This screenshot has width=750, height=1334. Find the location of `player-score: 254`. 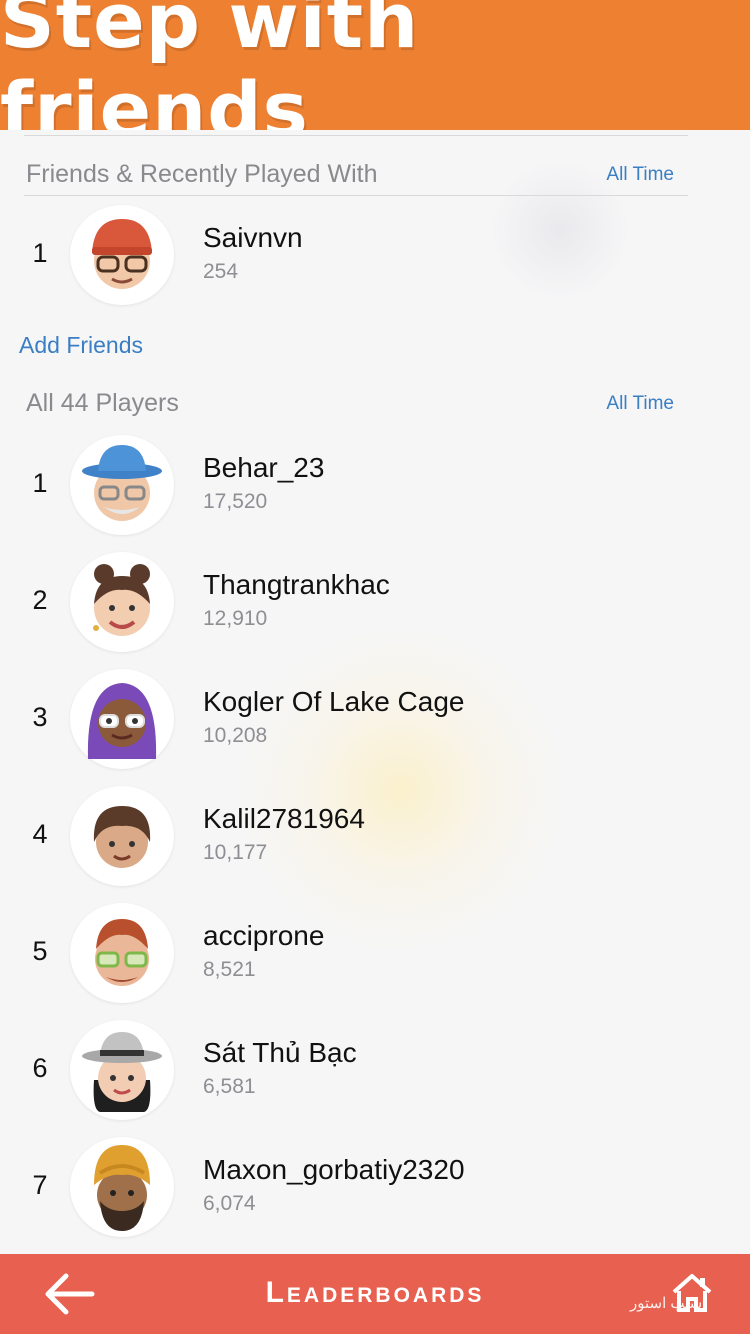

player-score: 254 is located at coordinates (221, 271).